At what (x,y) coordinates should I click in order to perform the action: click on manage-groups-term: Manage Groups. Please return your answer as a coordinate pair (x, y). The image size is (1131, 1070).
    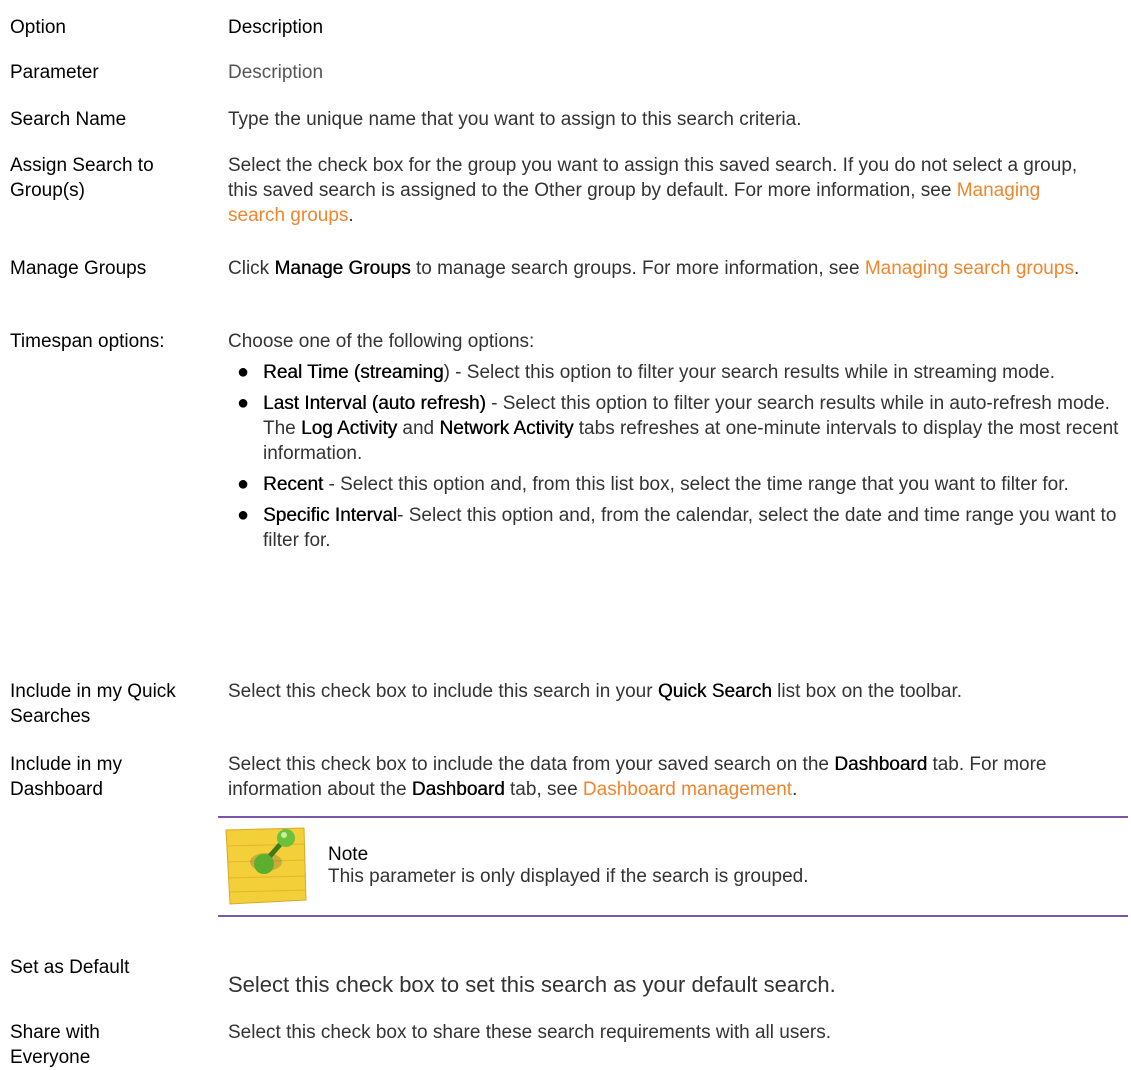
    Looking at the image, I should click on (342, 268).